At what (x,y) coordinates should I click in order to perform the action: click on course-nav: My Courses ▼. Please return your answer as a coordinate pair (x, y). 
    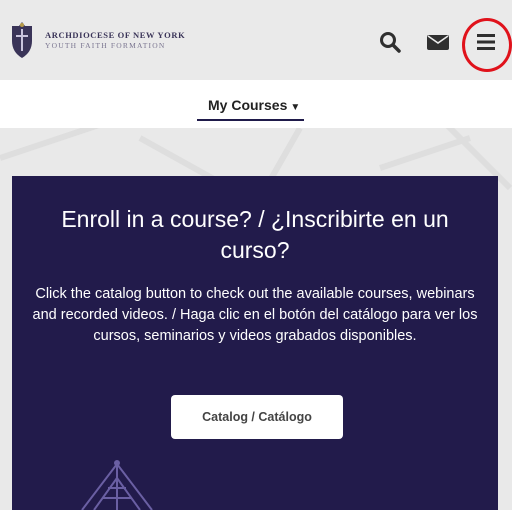
    Looking at the image, I should click on (256, 104).